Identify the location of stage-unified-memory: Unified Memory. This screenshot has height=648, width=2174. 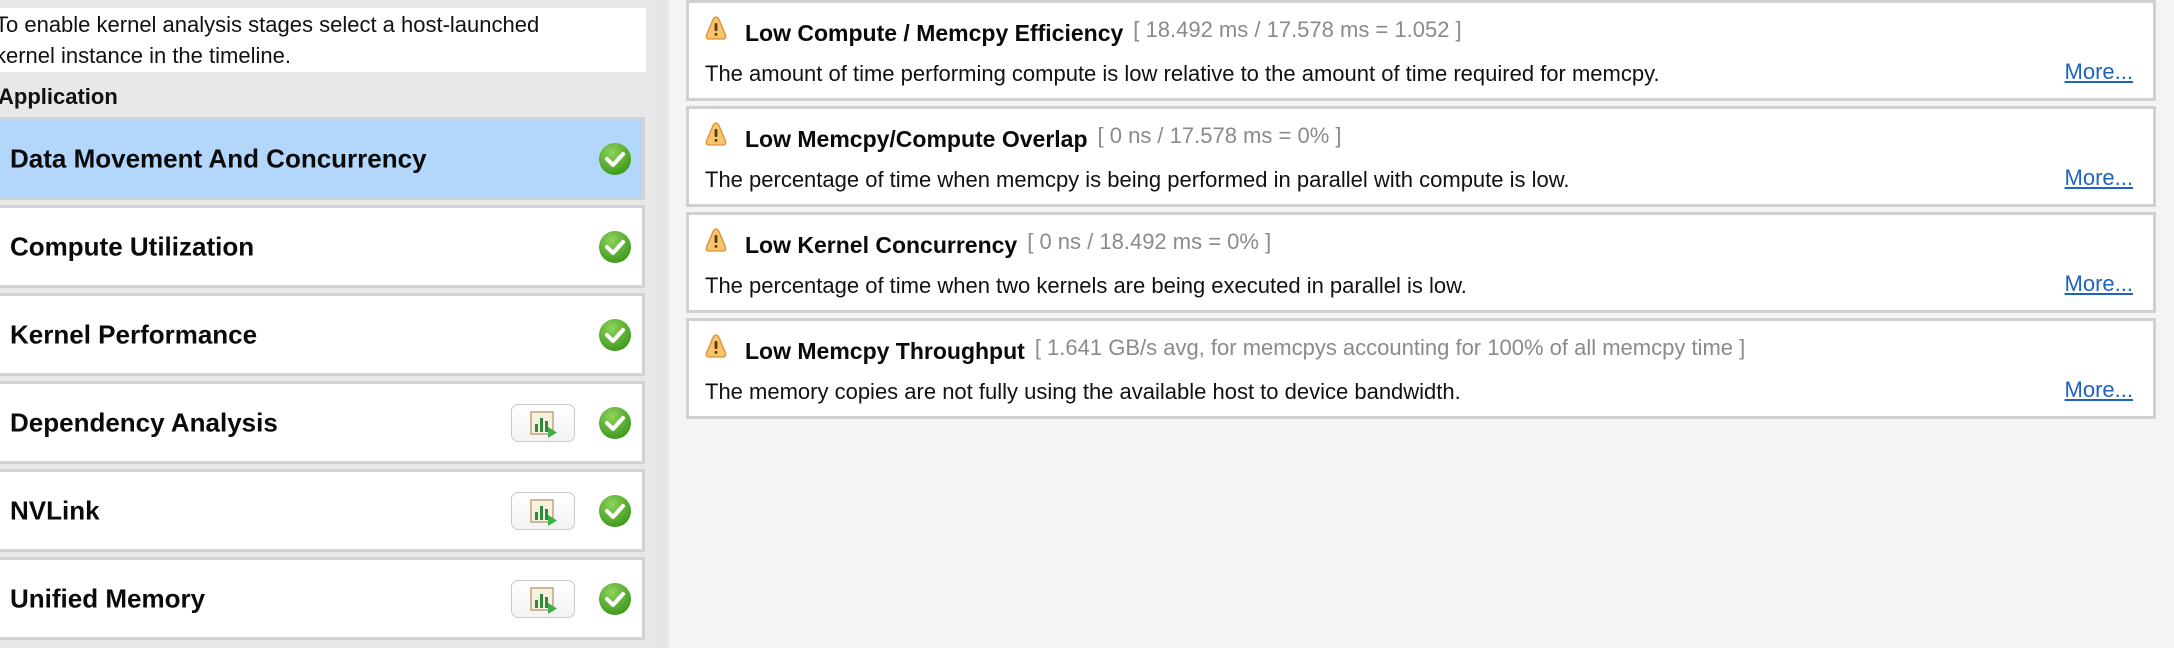
(322, 598).